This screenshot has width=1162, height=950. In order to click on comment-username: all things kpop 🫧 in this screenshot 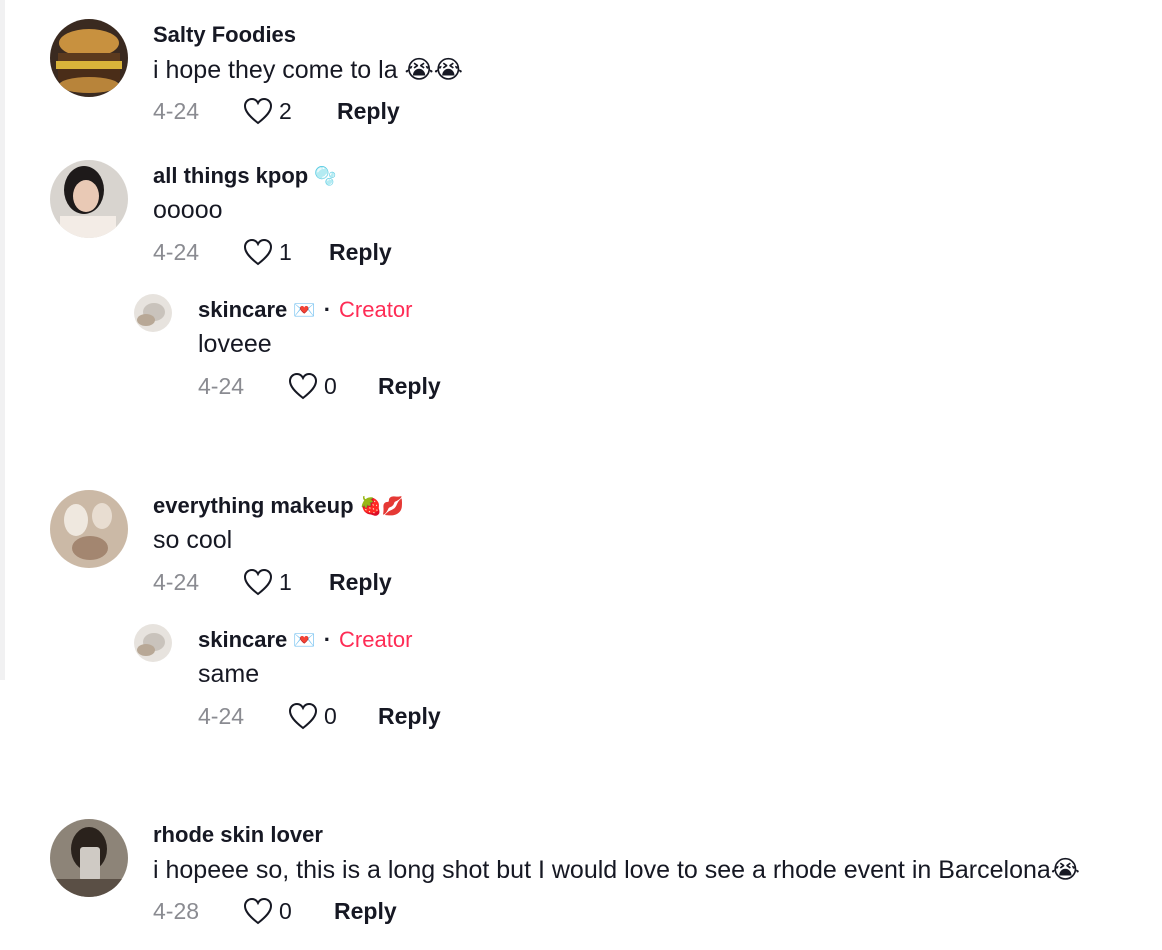, I will do `click(245, 176)`.